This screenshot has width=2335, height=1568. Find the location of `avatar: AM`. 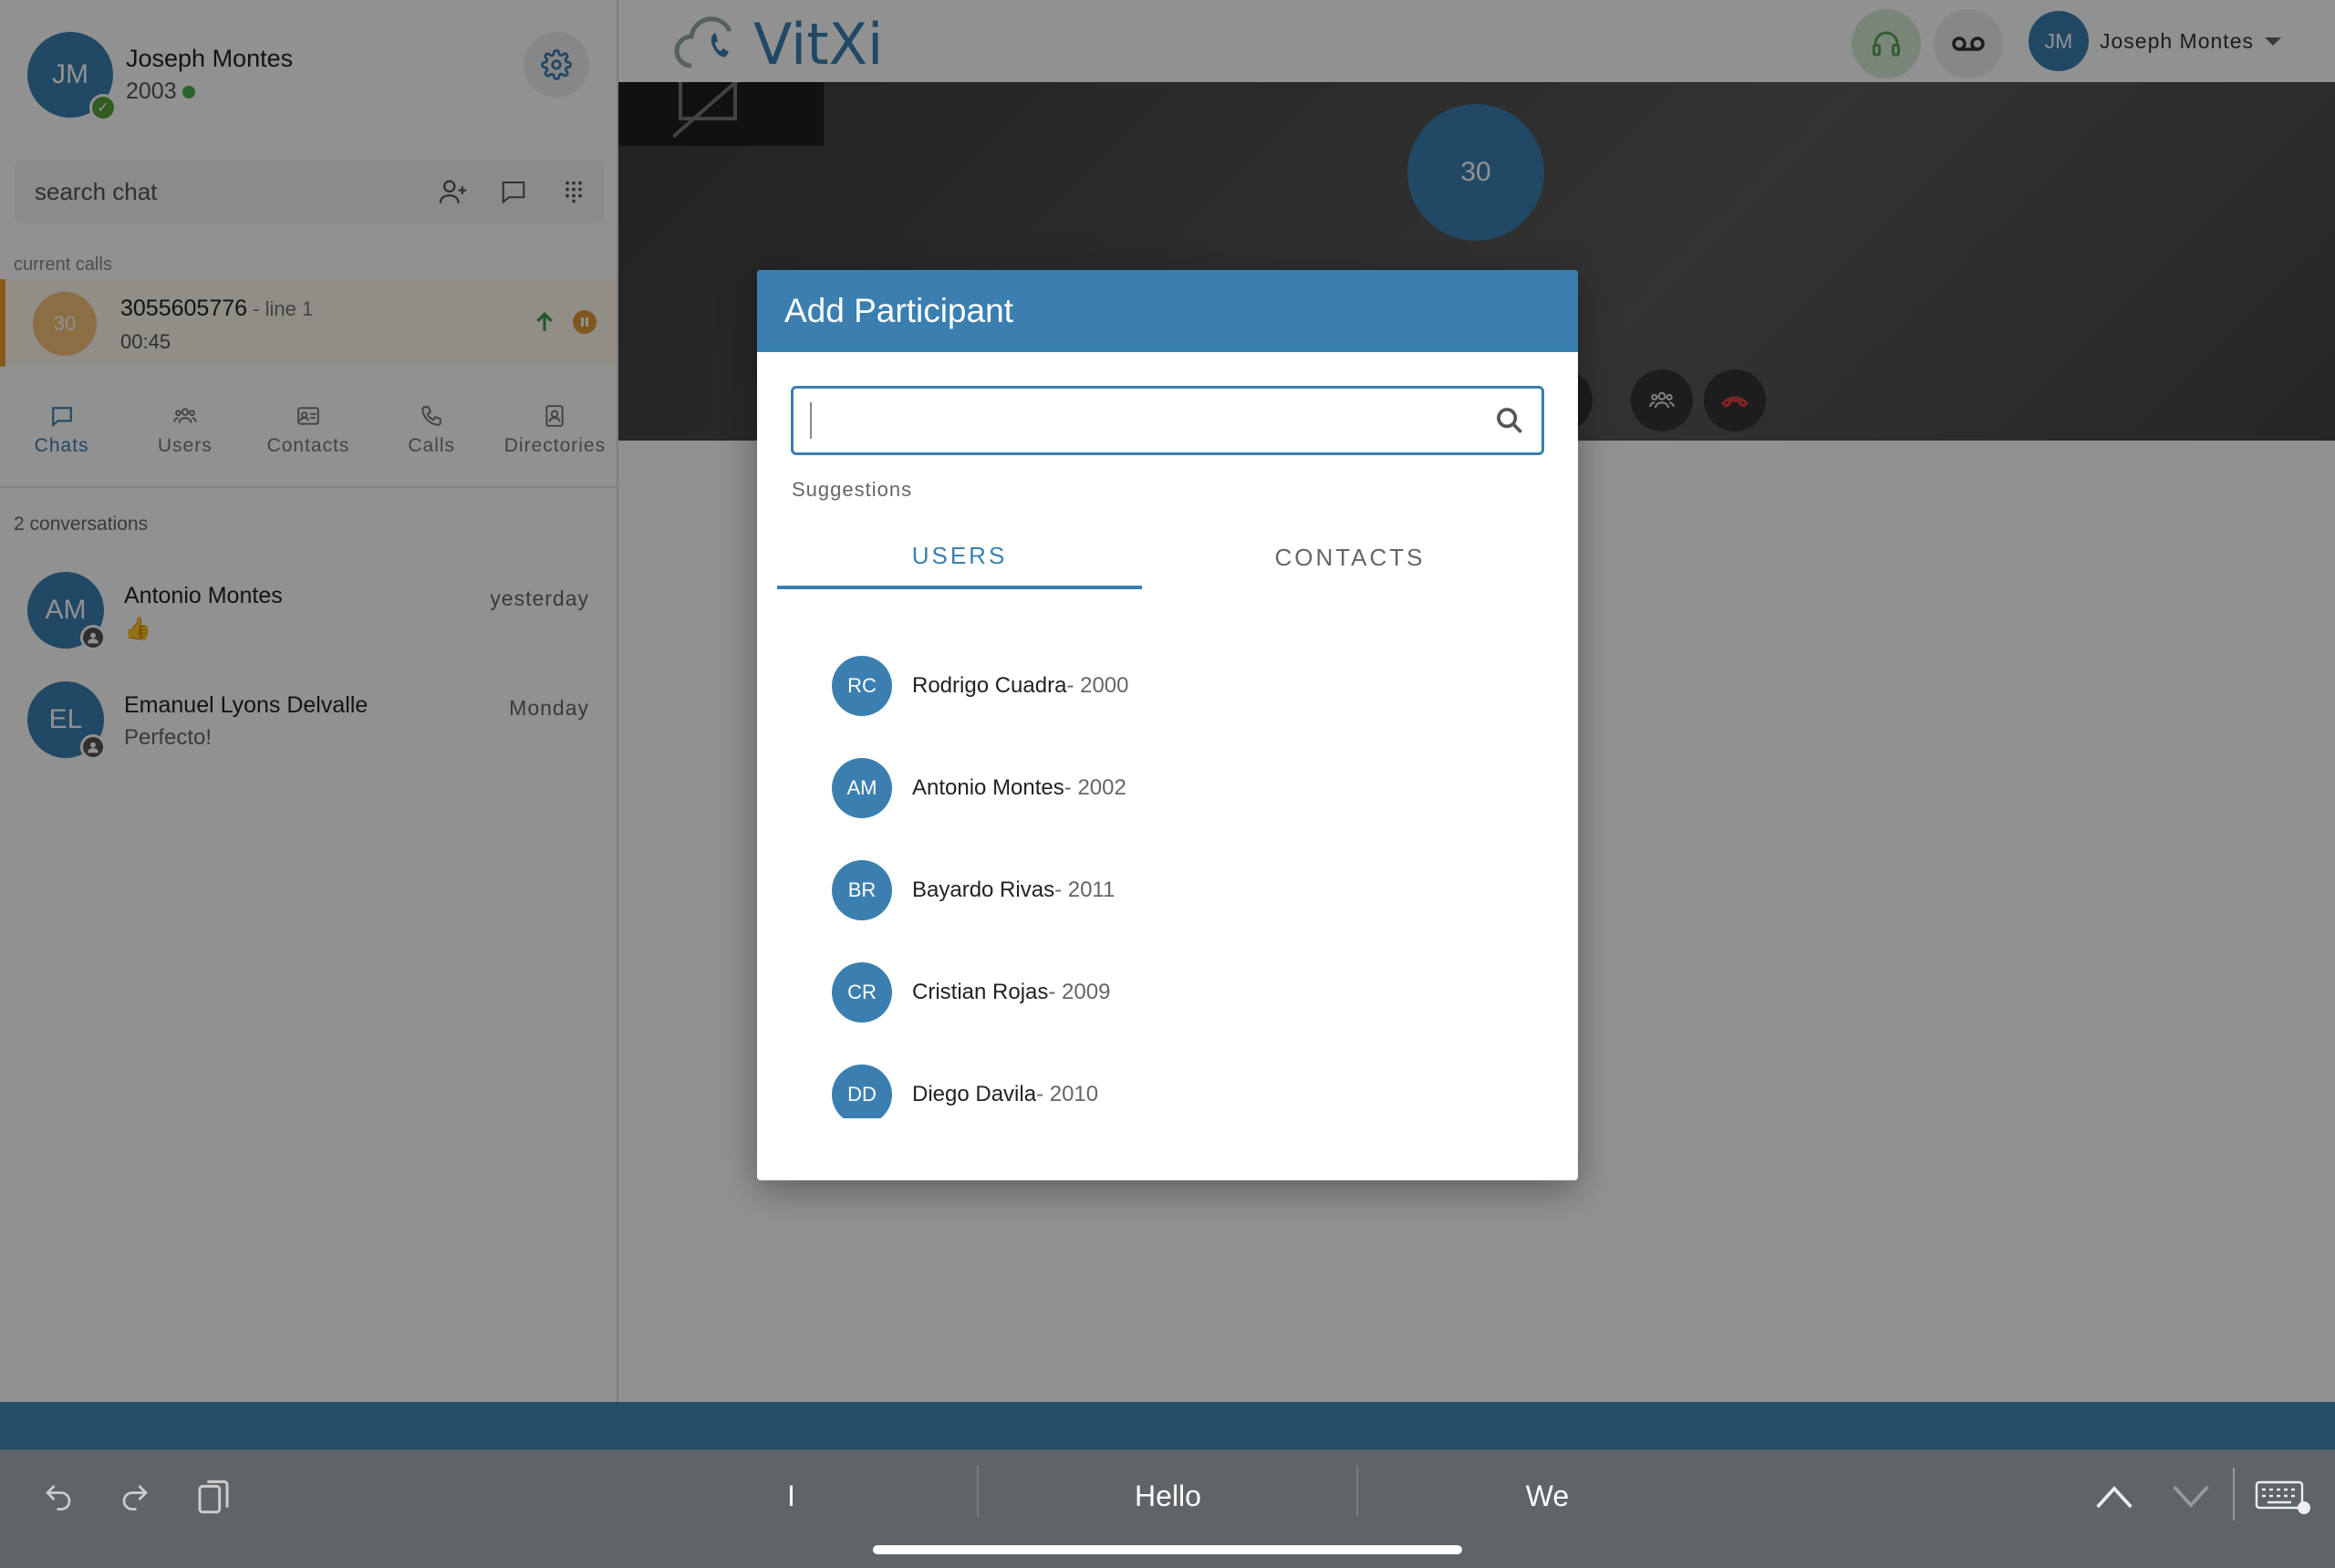

avatar: AM is located at coordinates (862, 788).